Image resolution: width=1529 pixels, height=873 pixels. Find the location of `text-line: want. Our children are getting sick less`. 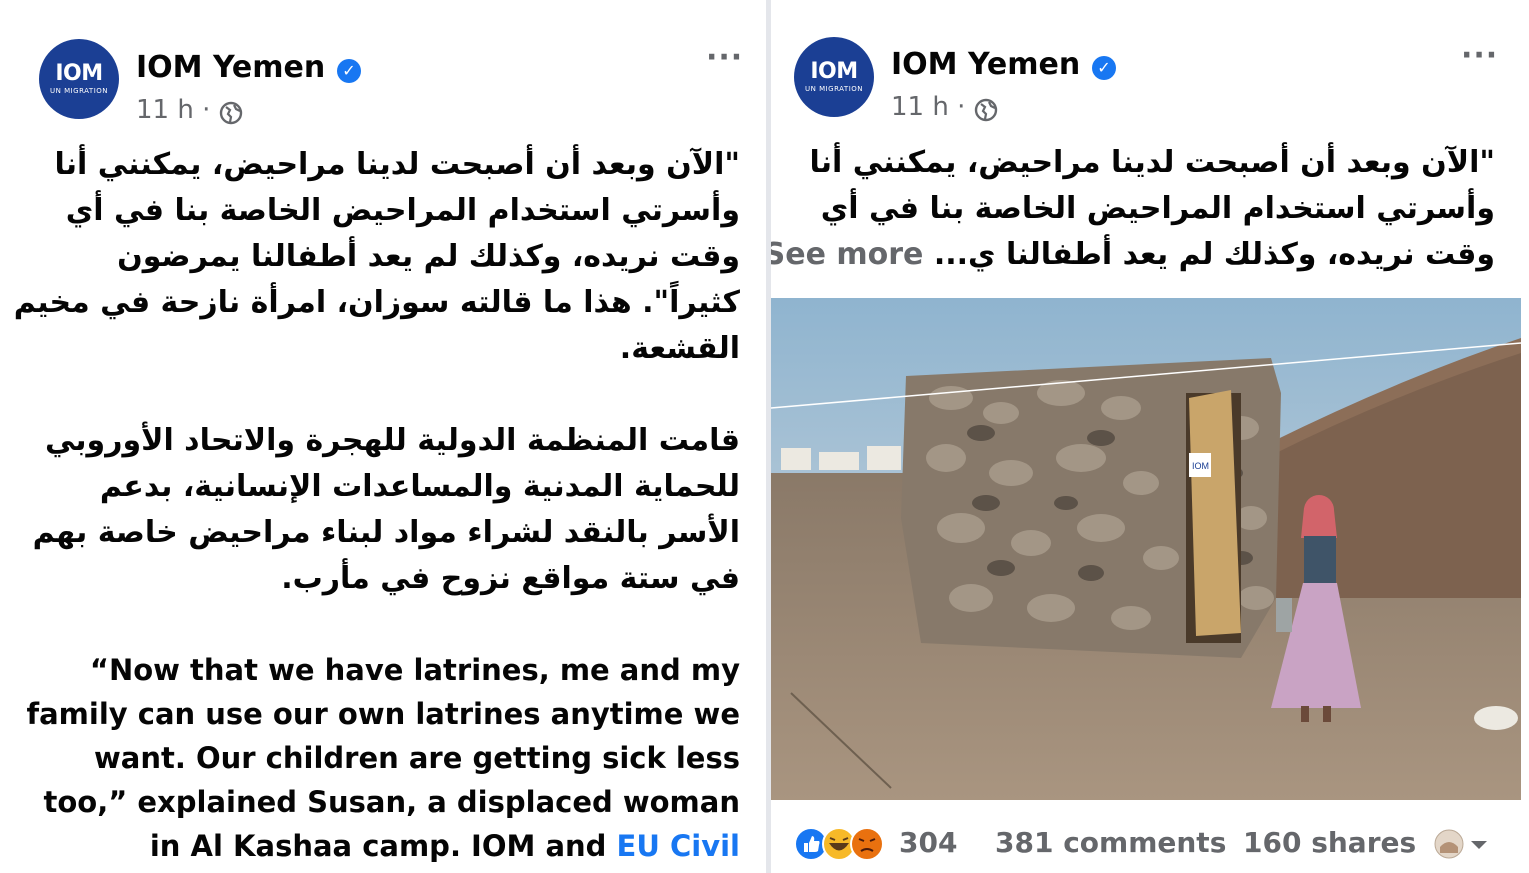

text-line: want. Our children are getting sick less is located at coordinates (416, 758).